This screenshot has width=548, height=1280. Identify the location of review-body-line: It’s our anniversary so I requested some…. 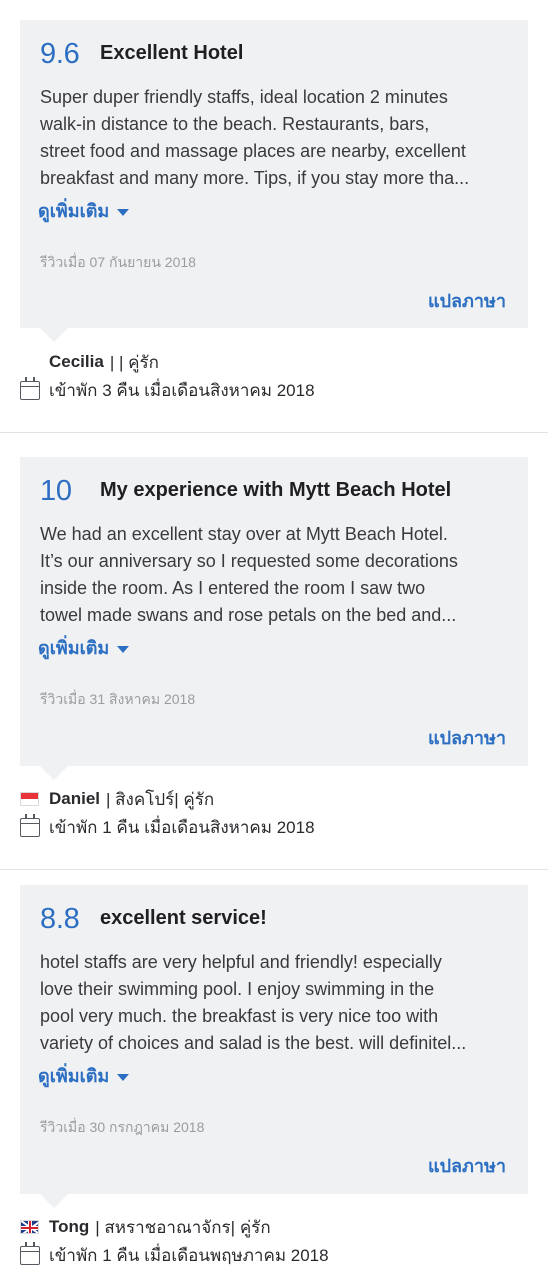
(249, 561).